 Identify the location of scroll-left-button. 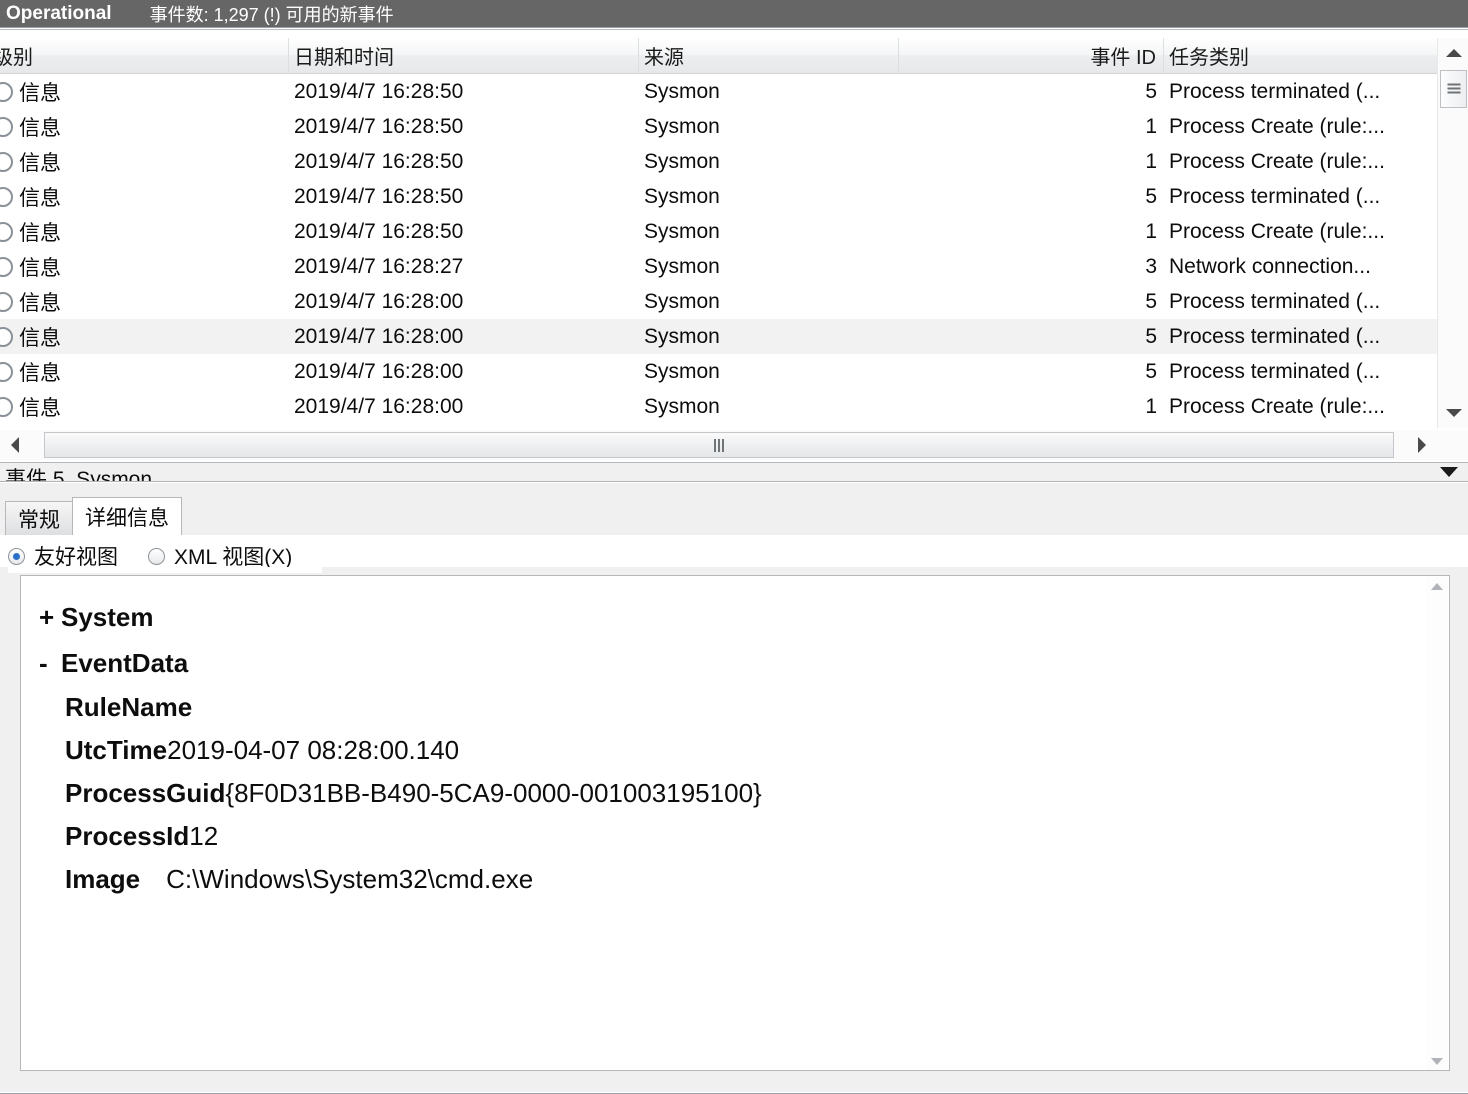
(15, 445).